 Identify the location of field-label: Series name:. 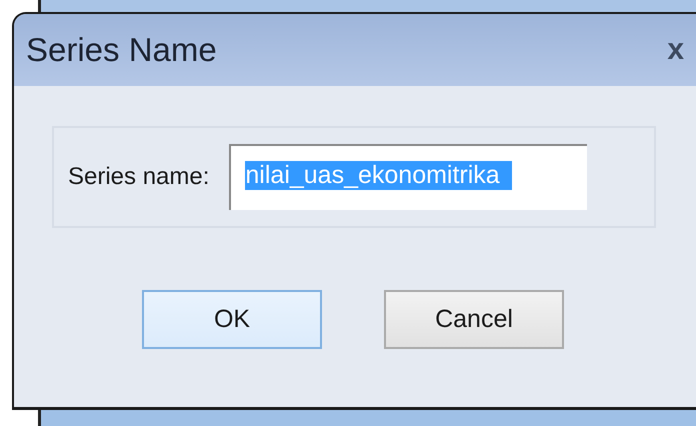
(139, 177).